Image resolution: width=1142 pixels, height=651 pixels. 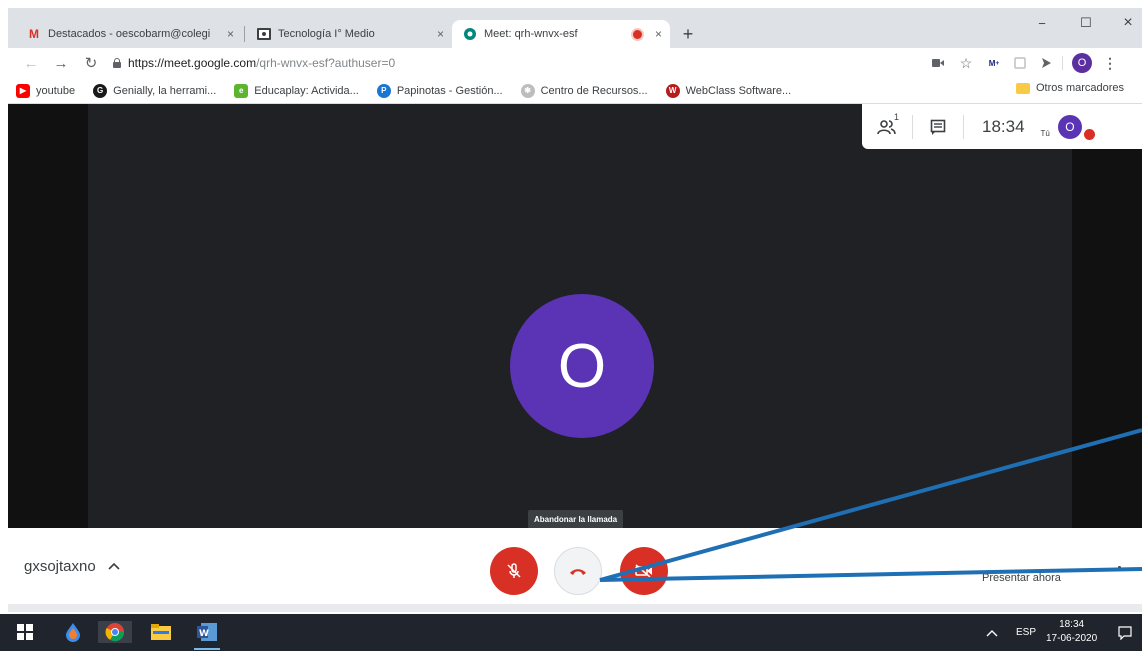 What do you see at coordinates (207, 649) in the screenshot?
I see `app-active-indicator` at bounding box center [207, 649].